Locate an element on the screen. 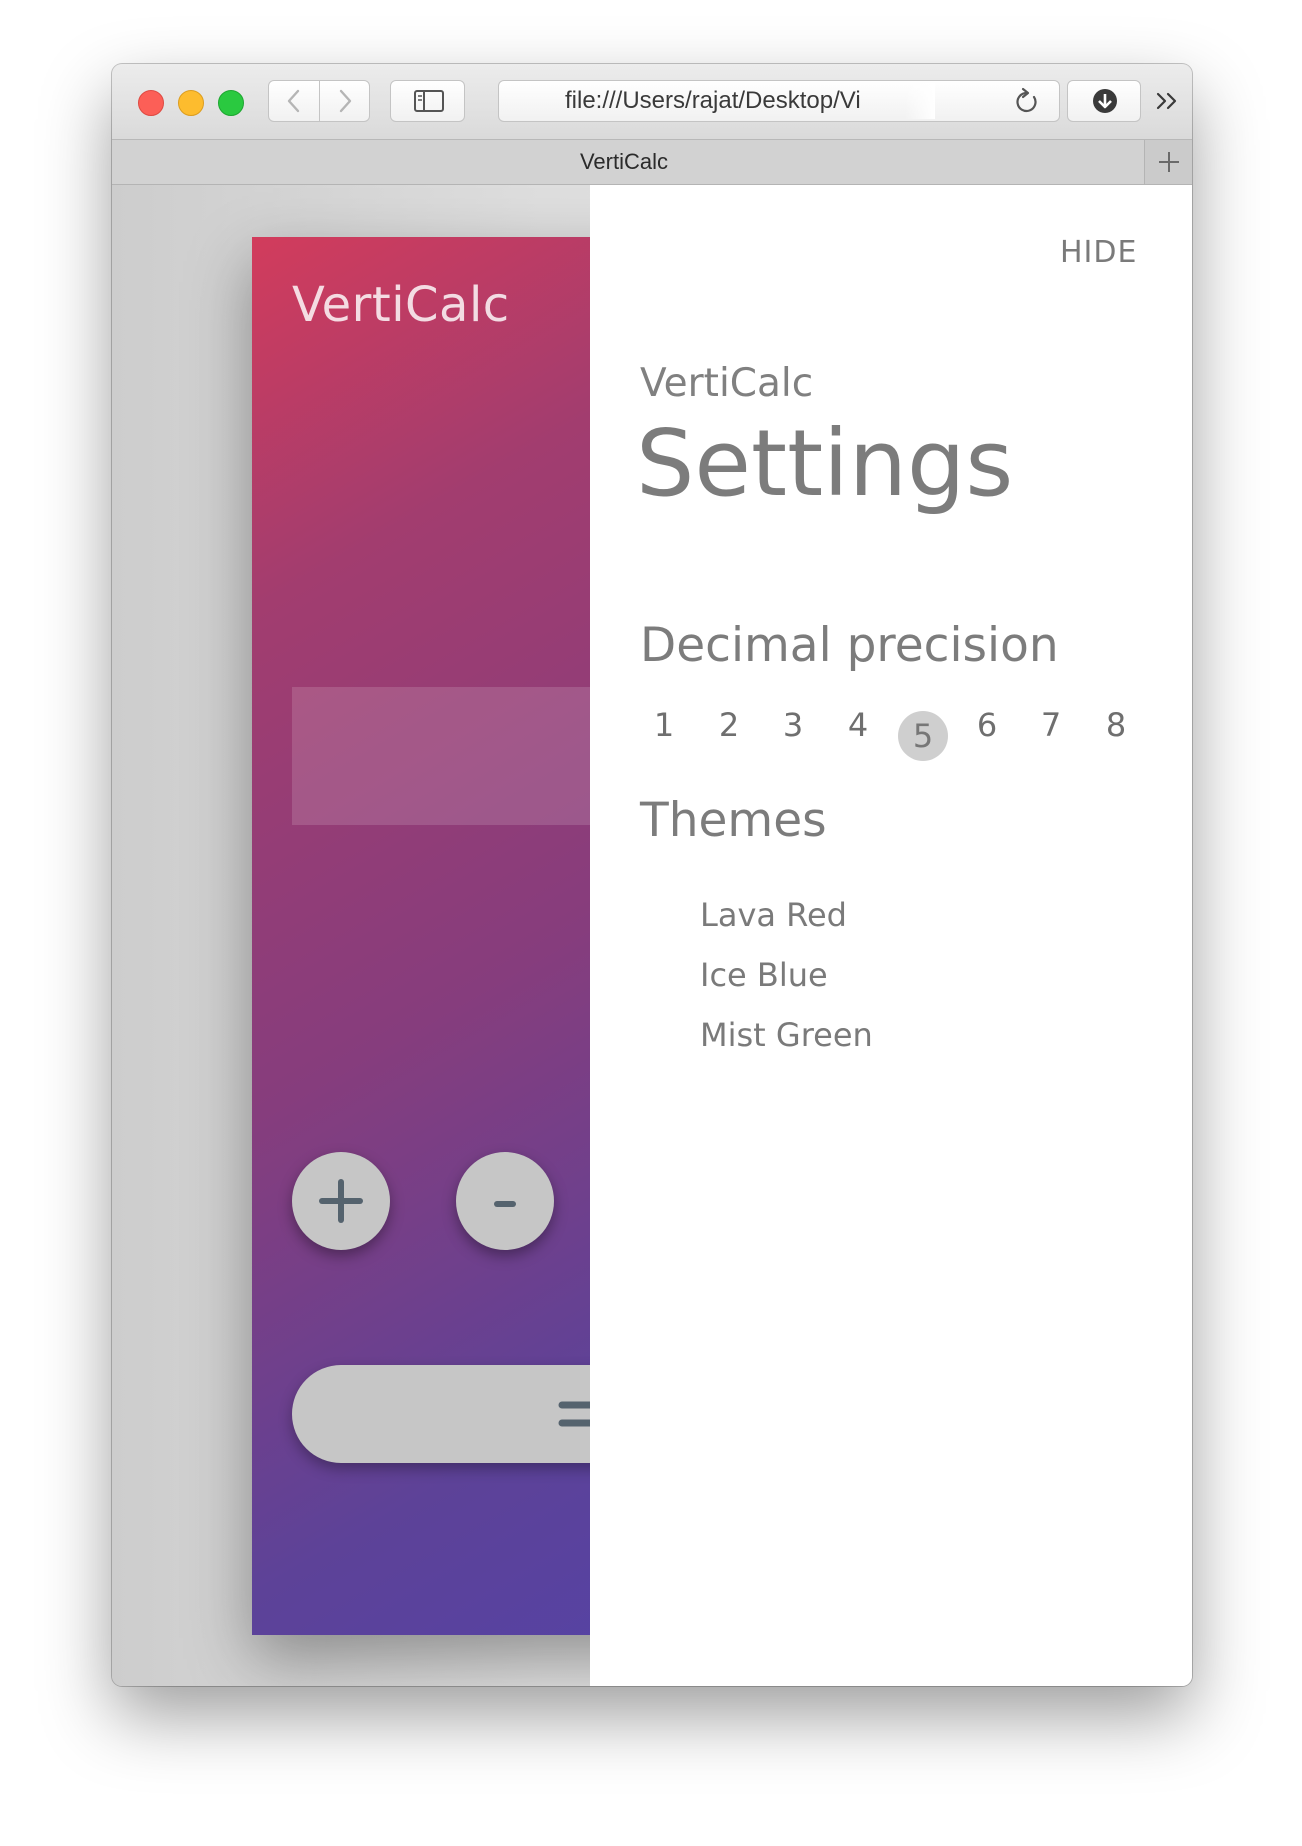  plus-icon is located at coordinates (341, 1201).